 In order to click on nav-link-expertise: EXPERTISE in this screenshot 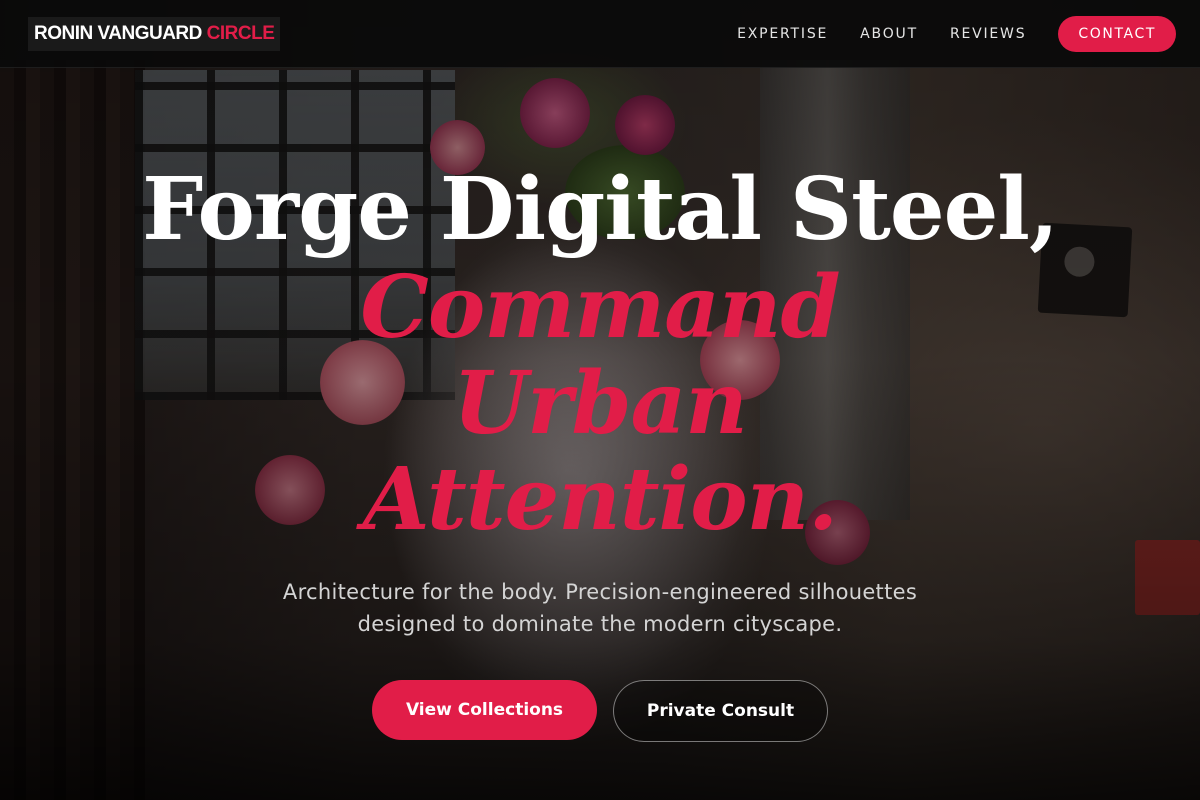, I will do `click(782, 34)`.